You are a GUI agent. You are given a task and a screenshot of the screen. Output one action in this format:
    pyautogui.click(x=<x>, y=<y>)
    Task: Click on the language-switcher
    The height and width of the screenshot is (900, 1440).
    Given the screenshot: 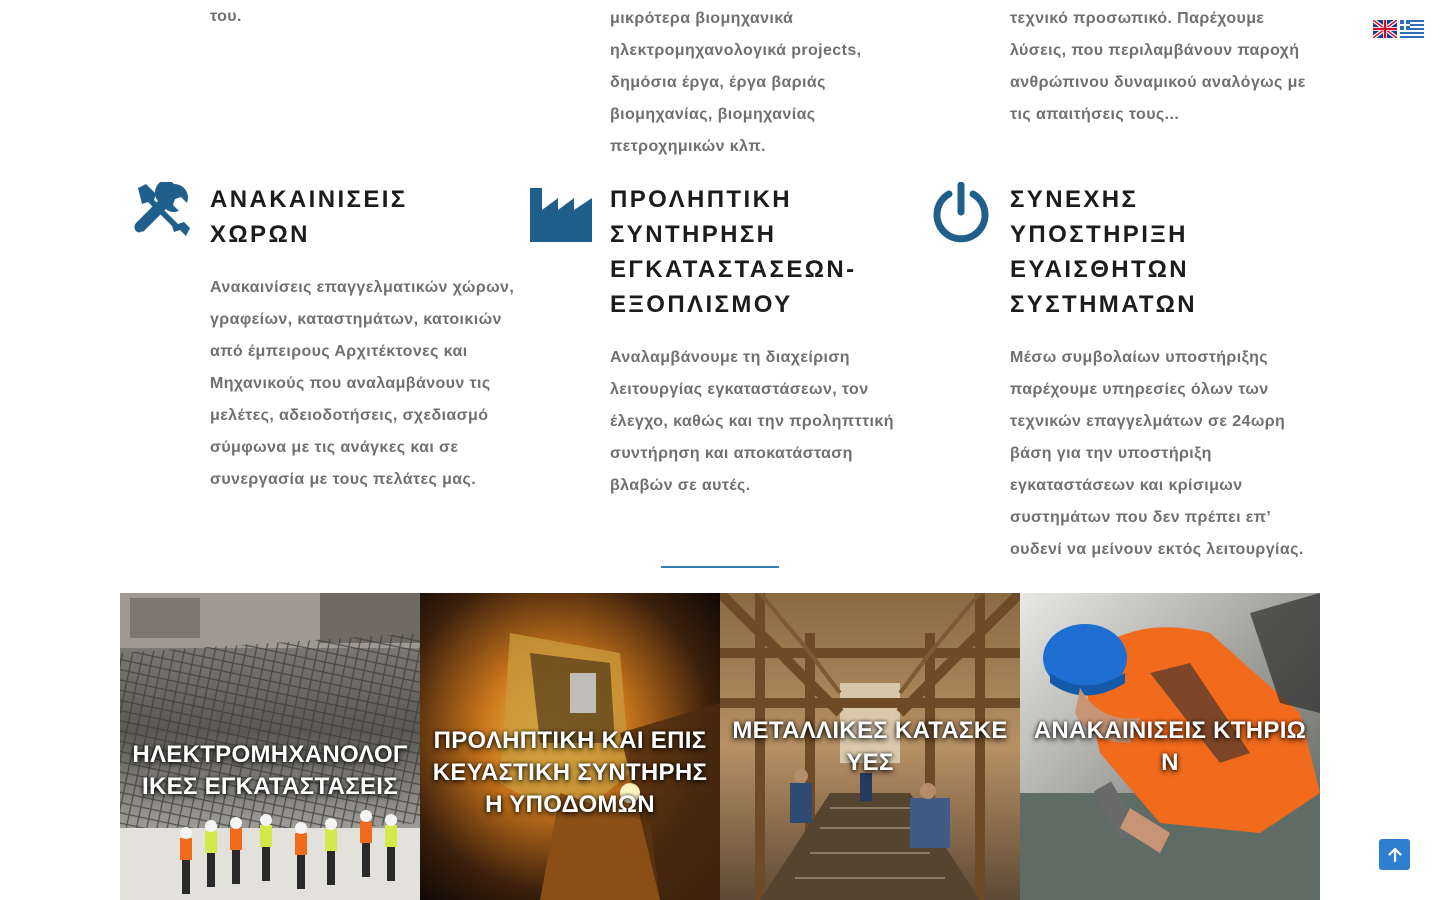 What is the action you would take?
    pyautogui.click(x=1398, y=29)
    